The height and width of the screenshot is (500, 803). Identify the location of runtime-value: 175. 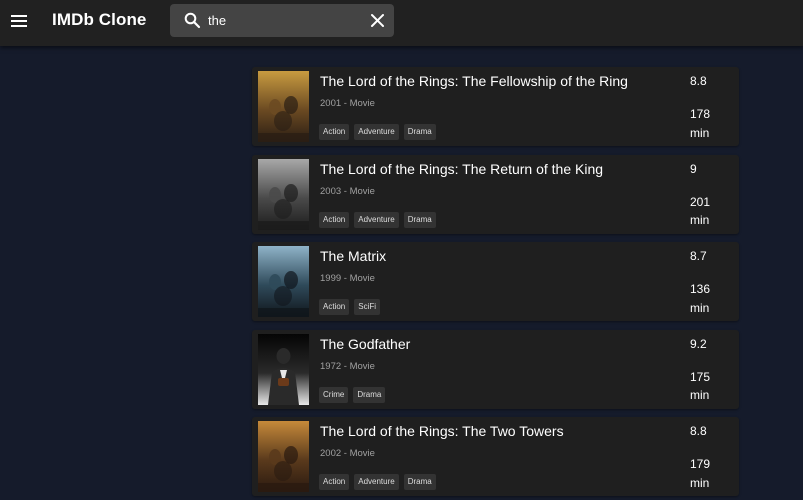
(700, 376).